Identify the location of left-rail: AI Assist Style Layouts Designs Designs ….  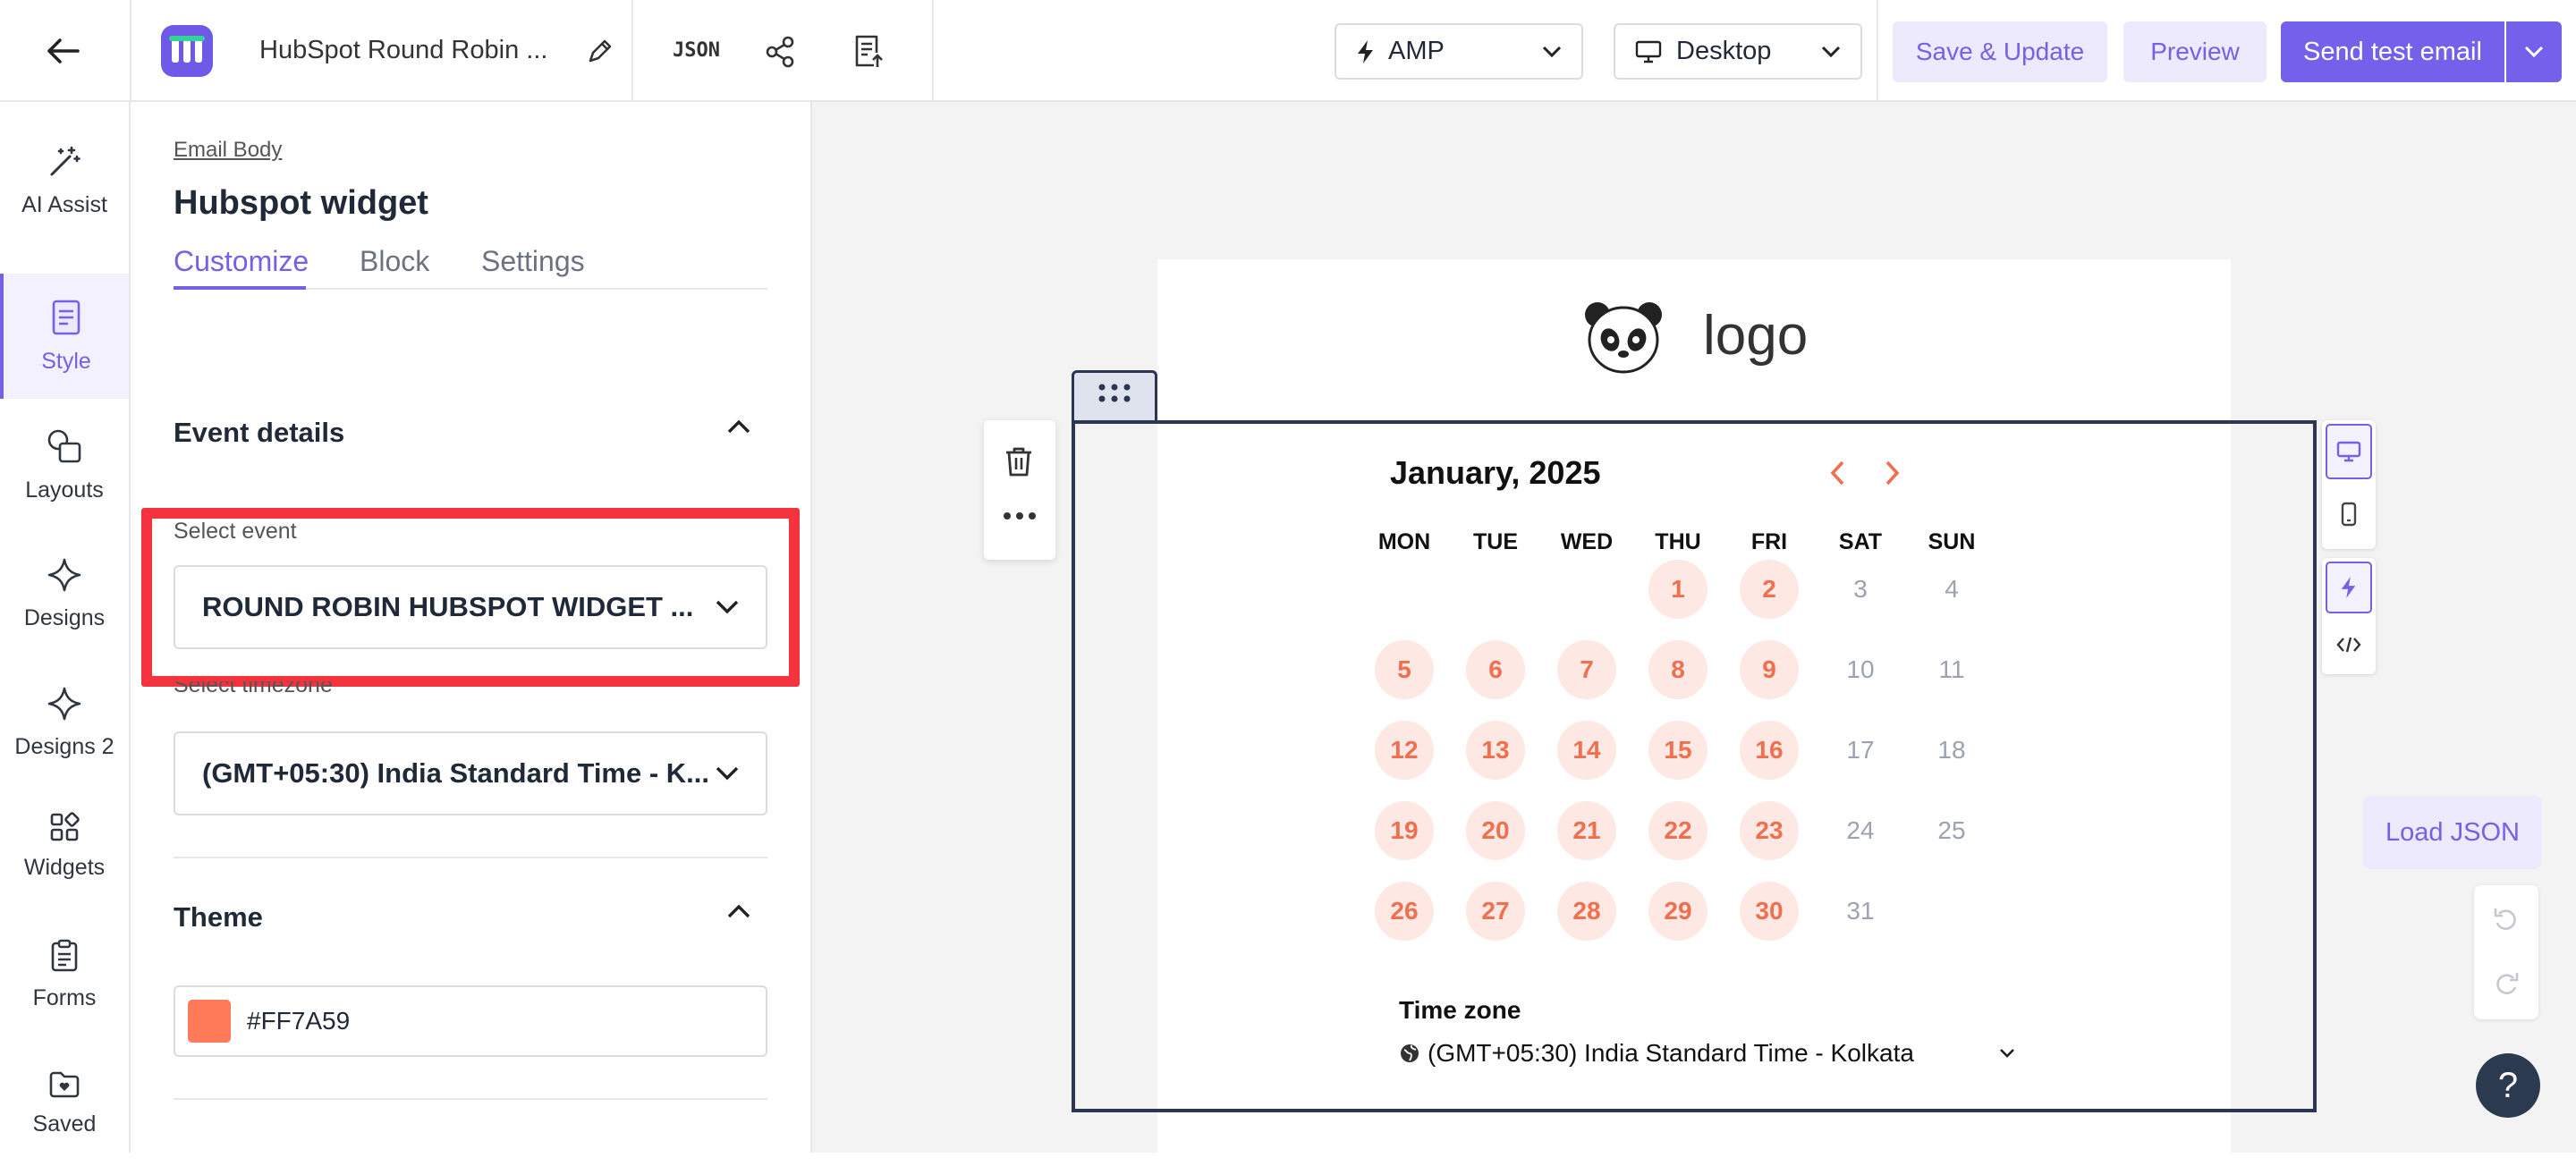
(65, 627).